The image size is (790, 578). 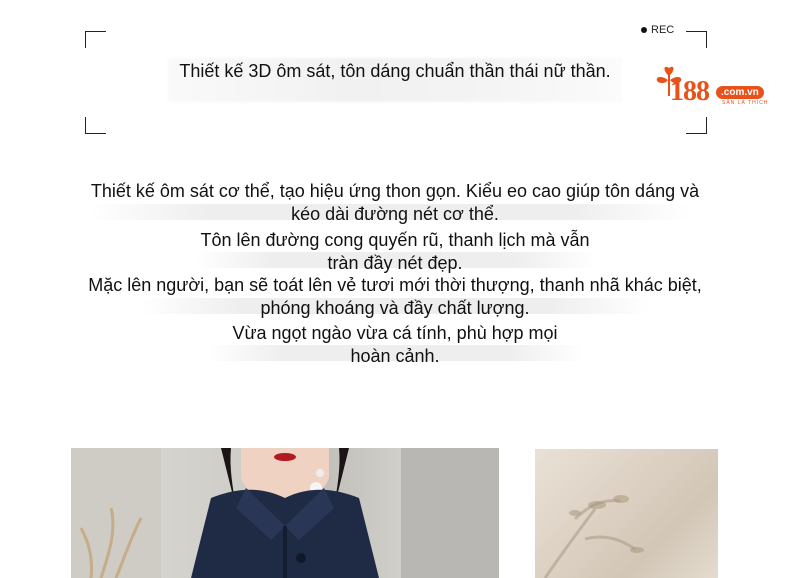 What do you see at coordinates (712, 86) in the screenshot?
I see `brand-logo: 188 .com.vn SĂN LÀ THÍCH` at bounding box center [712, 86].